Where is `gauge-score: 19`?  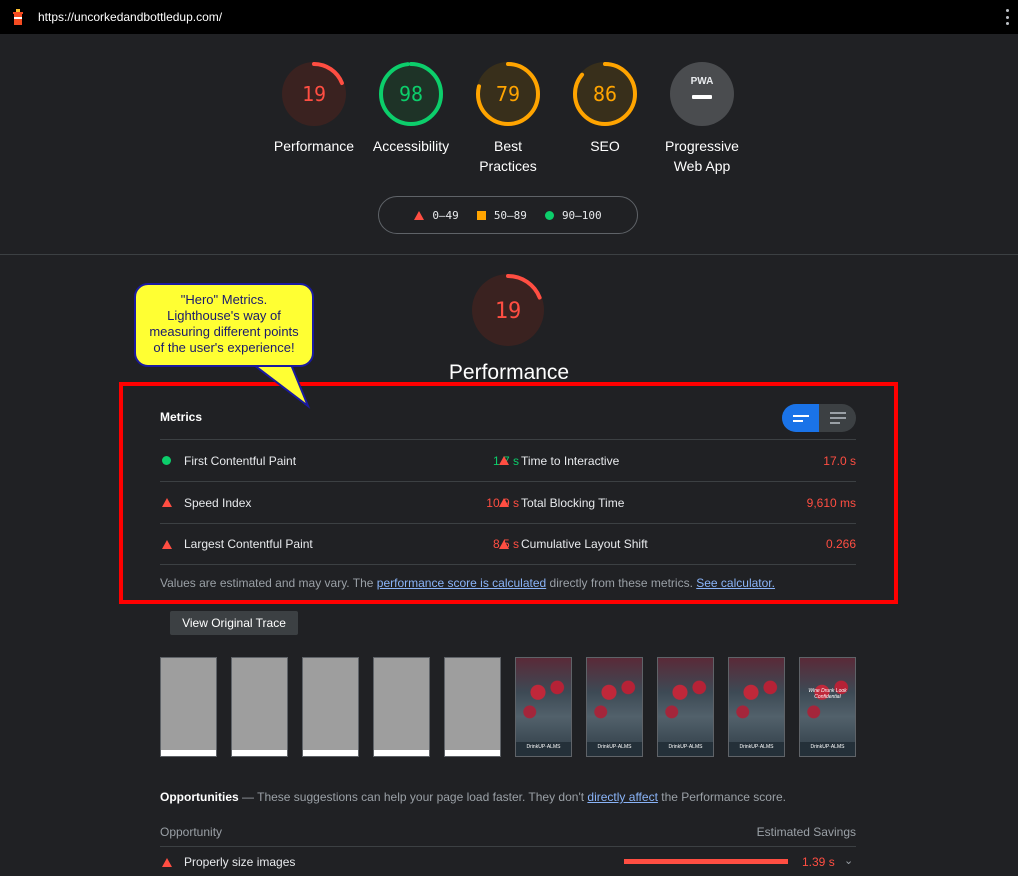 gauge-score: 19 is located at coordinates (314, 94).